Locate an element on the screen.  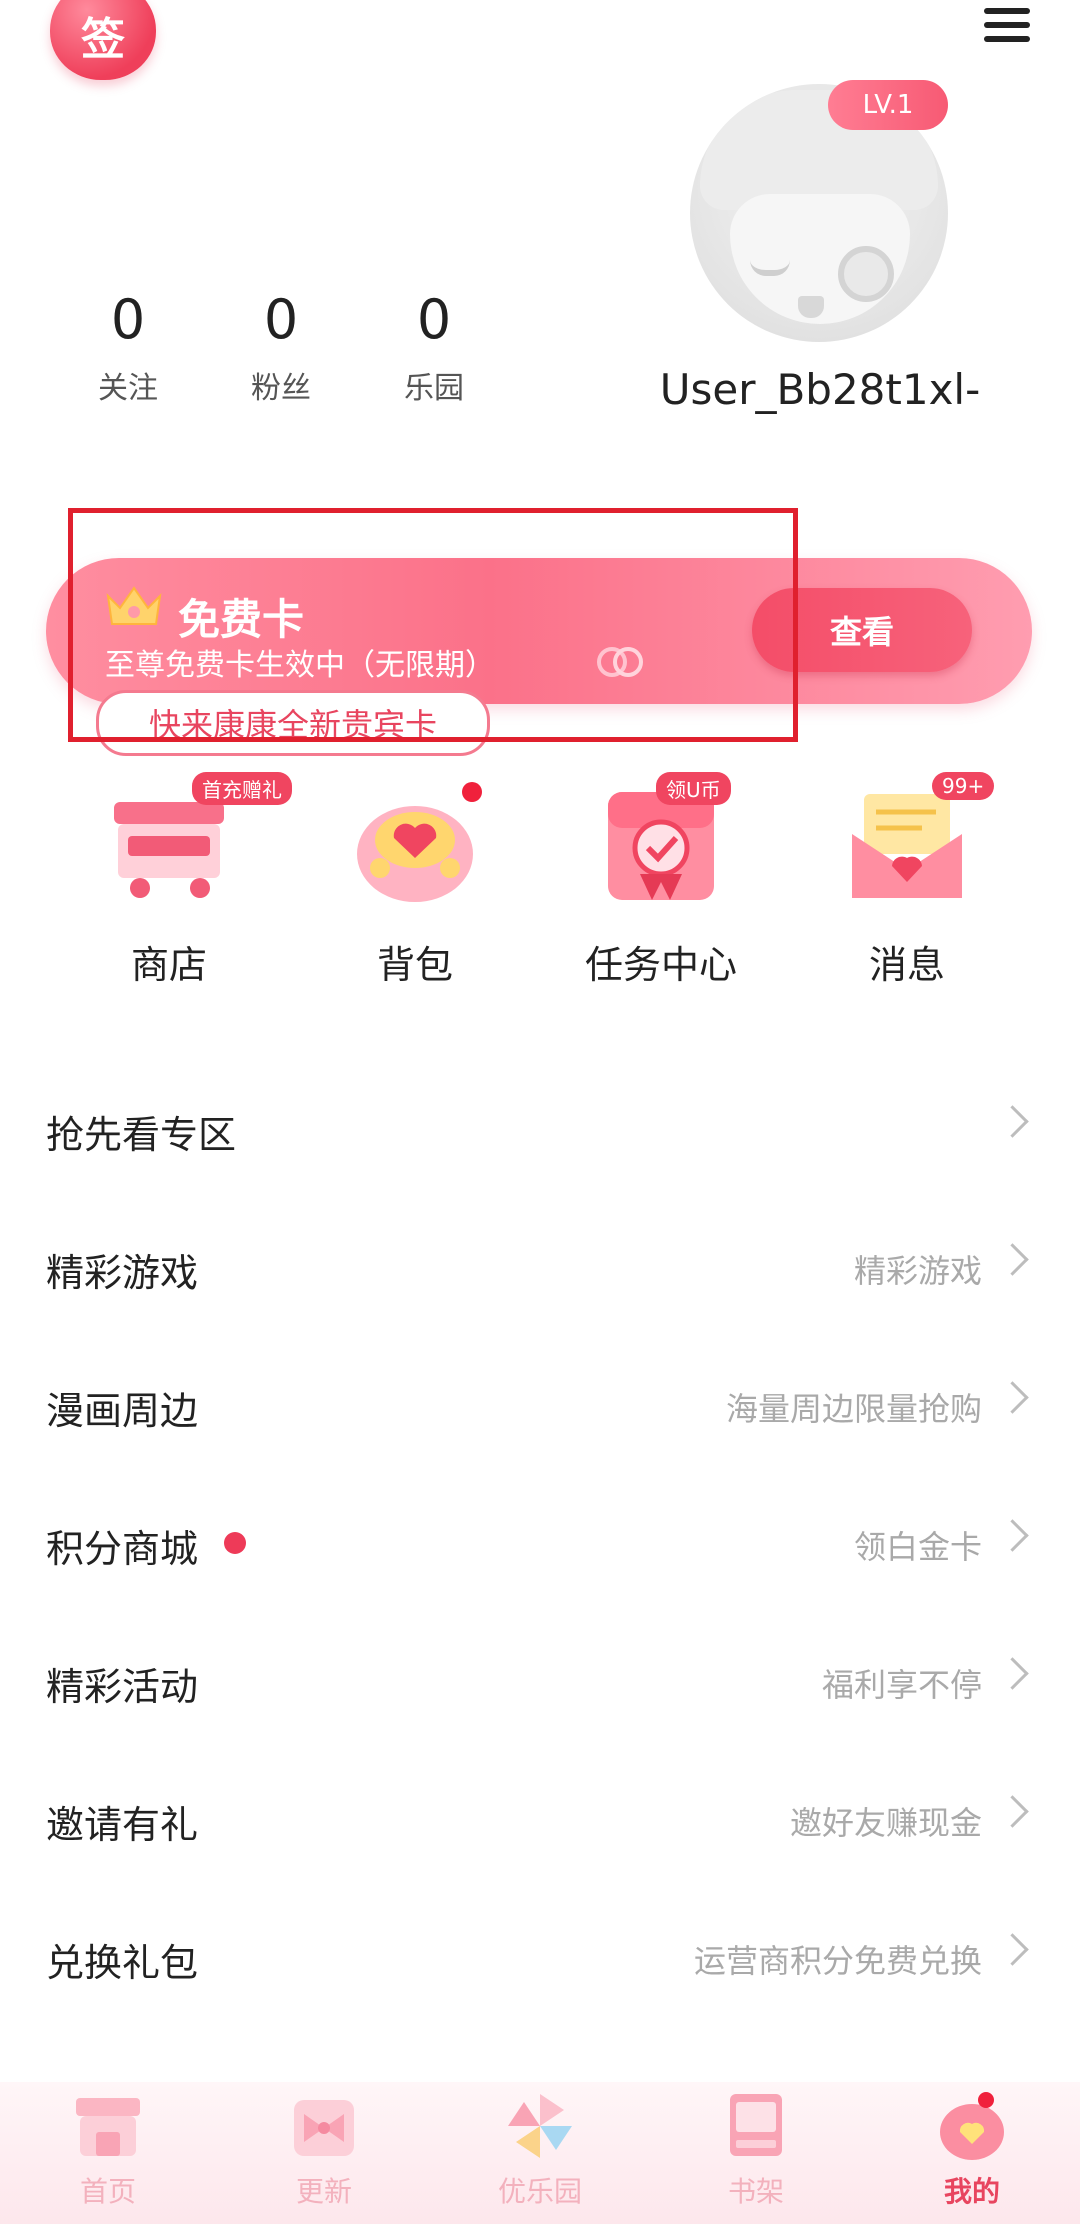
grid-label-shop: 商店 is located at coordinates (168, 965).